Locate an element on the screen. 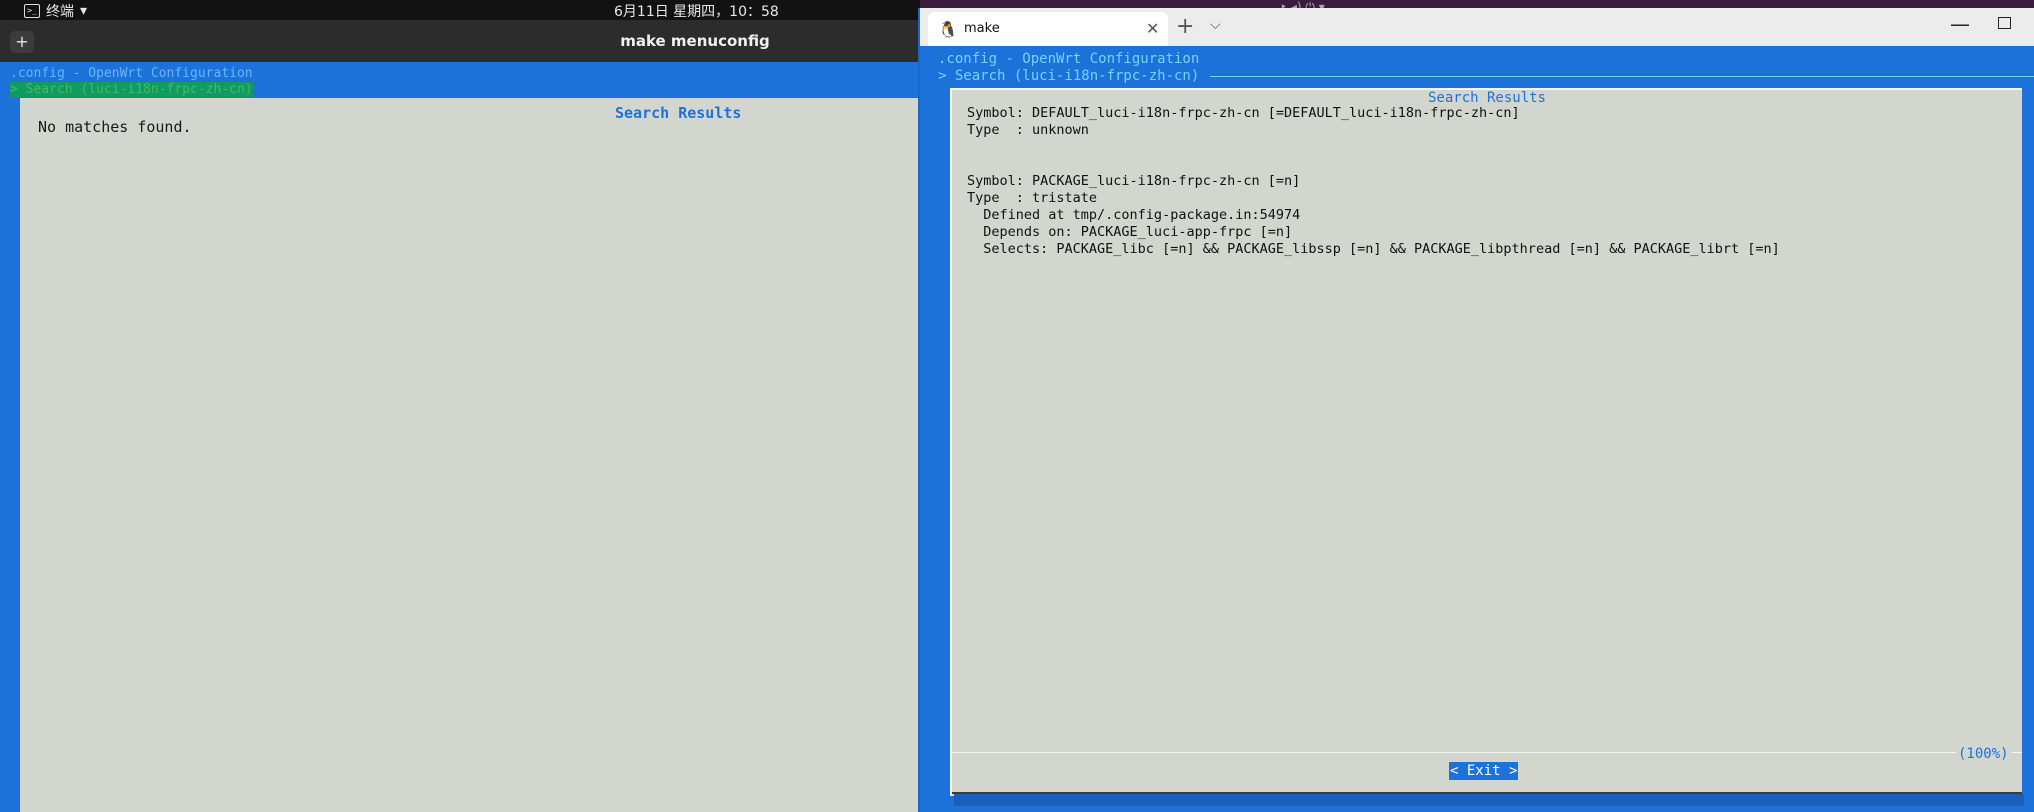  terminal-app-icon: >_ is located at coordinates (32, 11).